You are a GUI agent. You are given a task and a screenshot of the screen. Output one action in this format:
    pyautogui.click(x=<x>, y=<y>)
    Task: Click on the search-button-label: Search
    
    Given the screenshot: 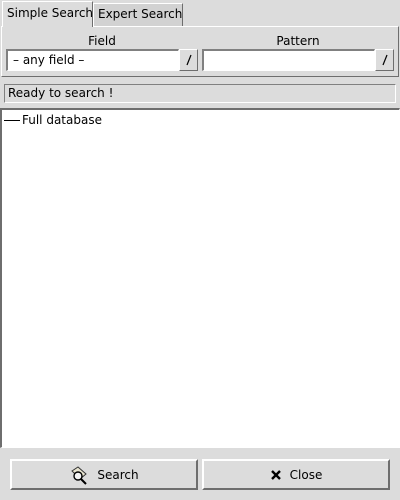 What is the action you would take?
    pyautogui.click(x=118, y=474)
    